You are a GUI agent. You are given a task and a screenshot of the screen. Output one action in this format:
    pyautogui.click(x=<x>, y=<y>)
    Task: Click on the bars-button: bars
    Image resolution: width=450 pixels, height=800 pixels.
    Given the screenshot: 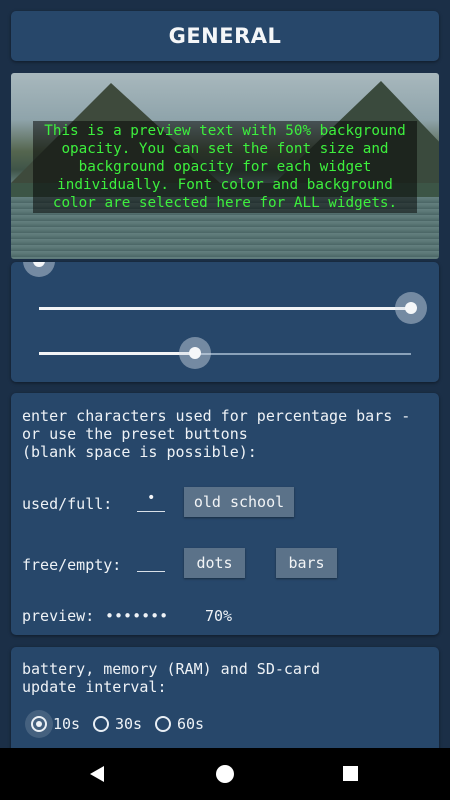 What is the action you would take?
    pyautogui.click(x=306, y=563)
    